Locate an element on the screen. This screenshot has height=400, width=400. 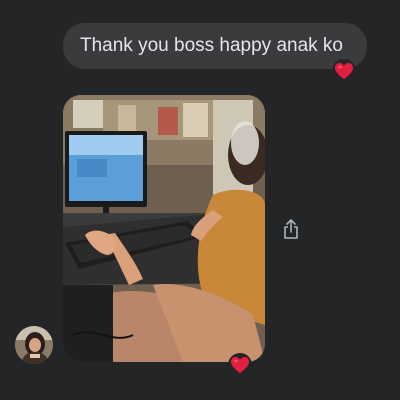
heart-reaction is located at coordinates (344, 71).